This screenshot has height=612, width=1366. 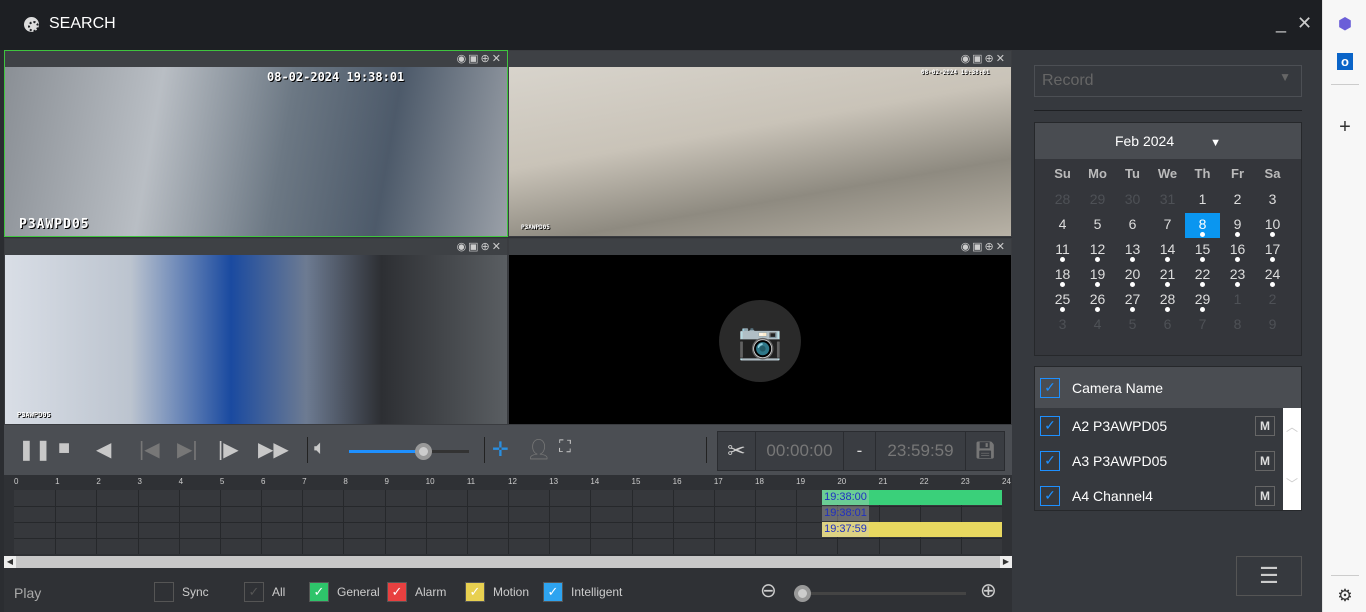 What do you see at coordinates (1167, 225) in the screenshot?
I see `calendar-day: 7` at bounding box center [1167, 225].